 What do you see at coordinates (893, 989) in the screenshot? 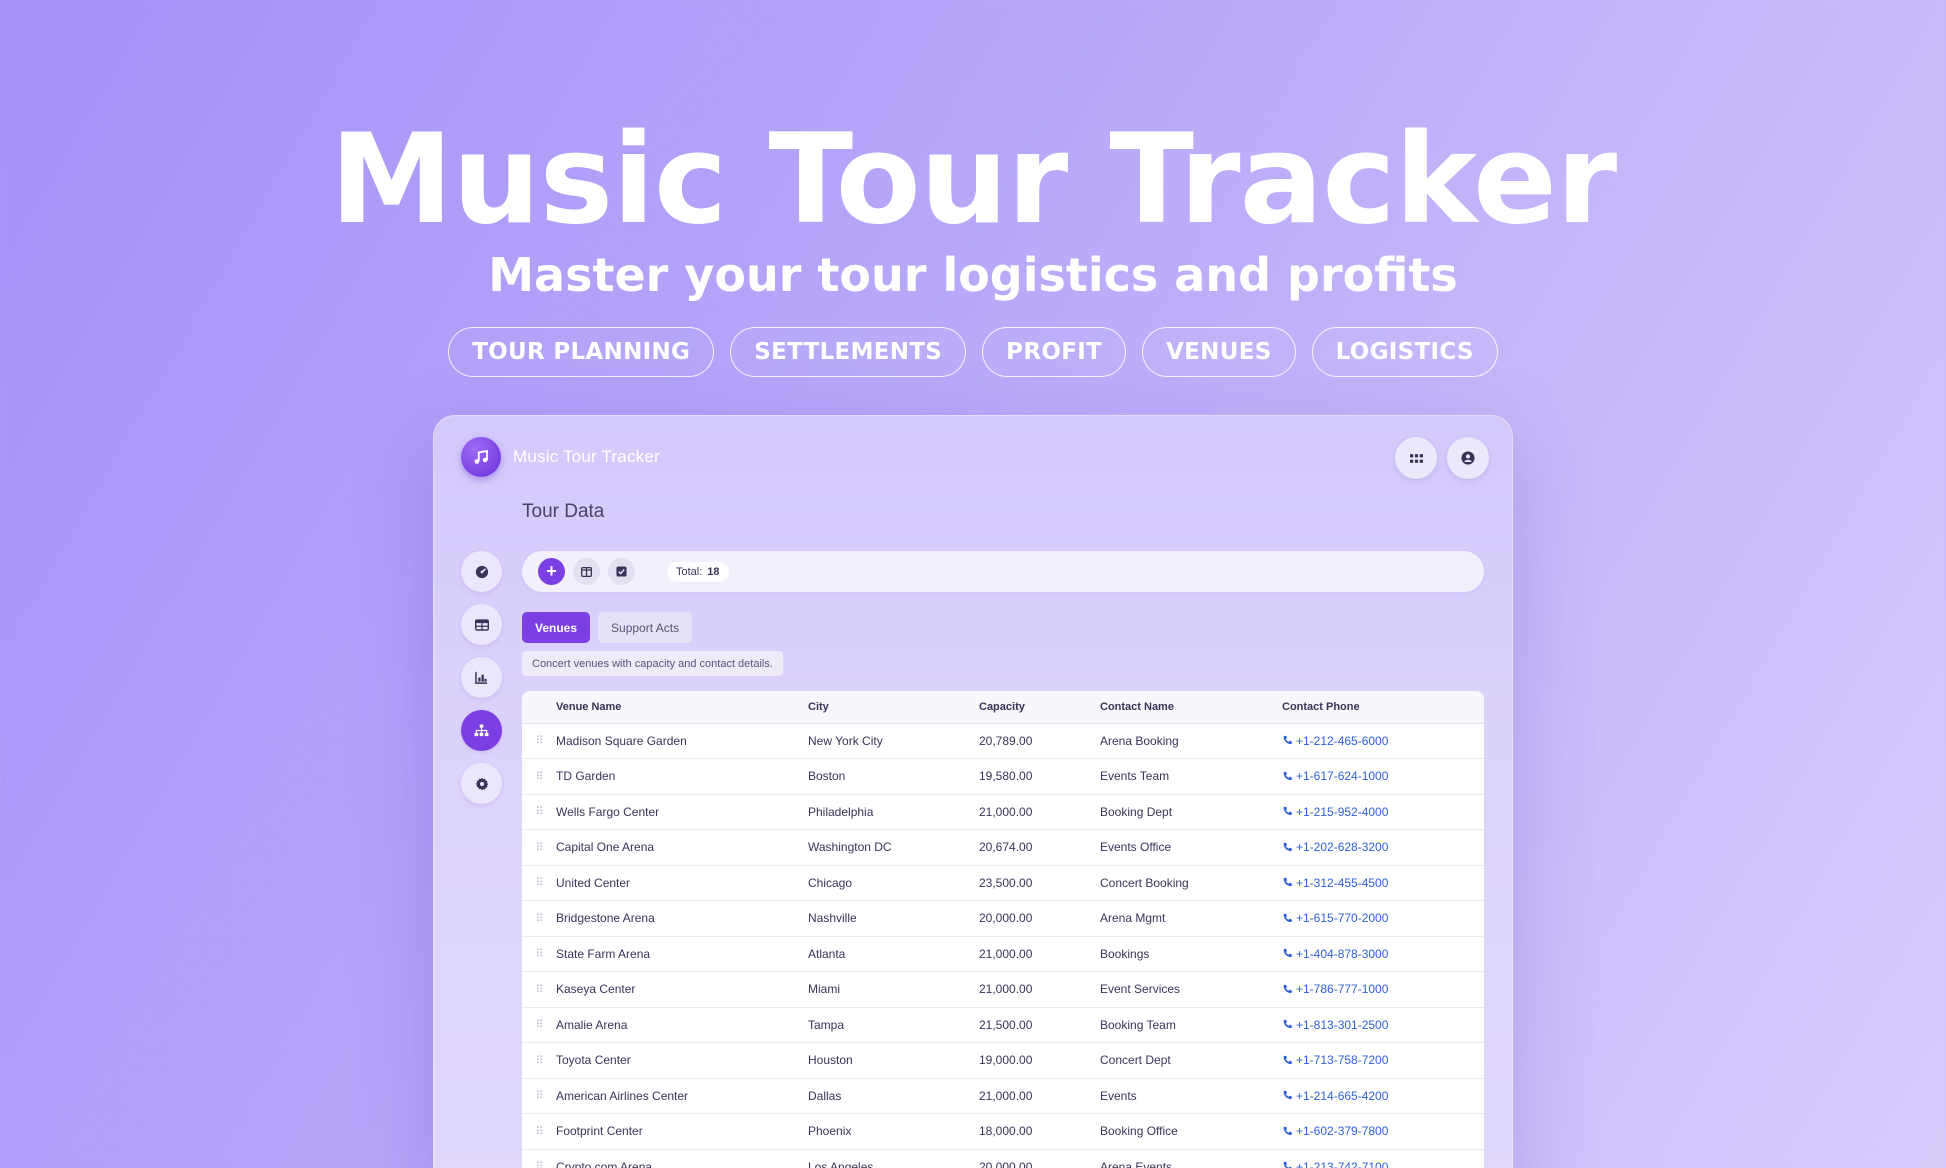
I see `cell-city: Miami` at bounding box center [893, 989].